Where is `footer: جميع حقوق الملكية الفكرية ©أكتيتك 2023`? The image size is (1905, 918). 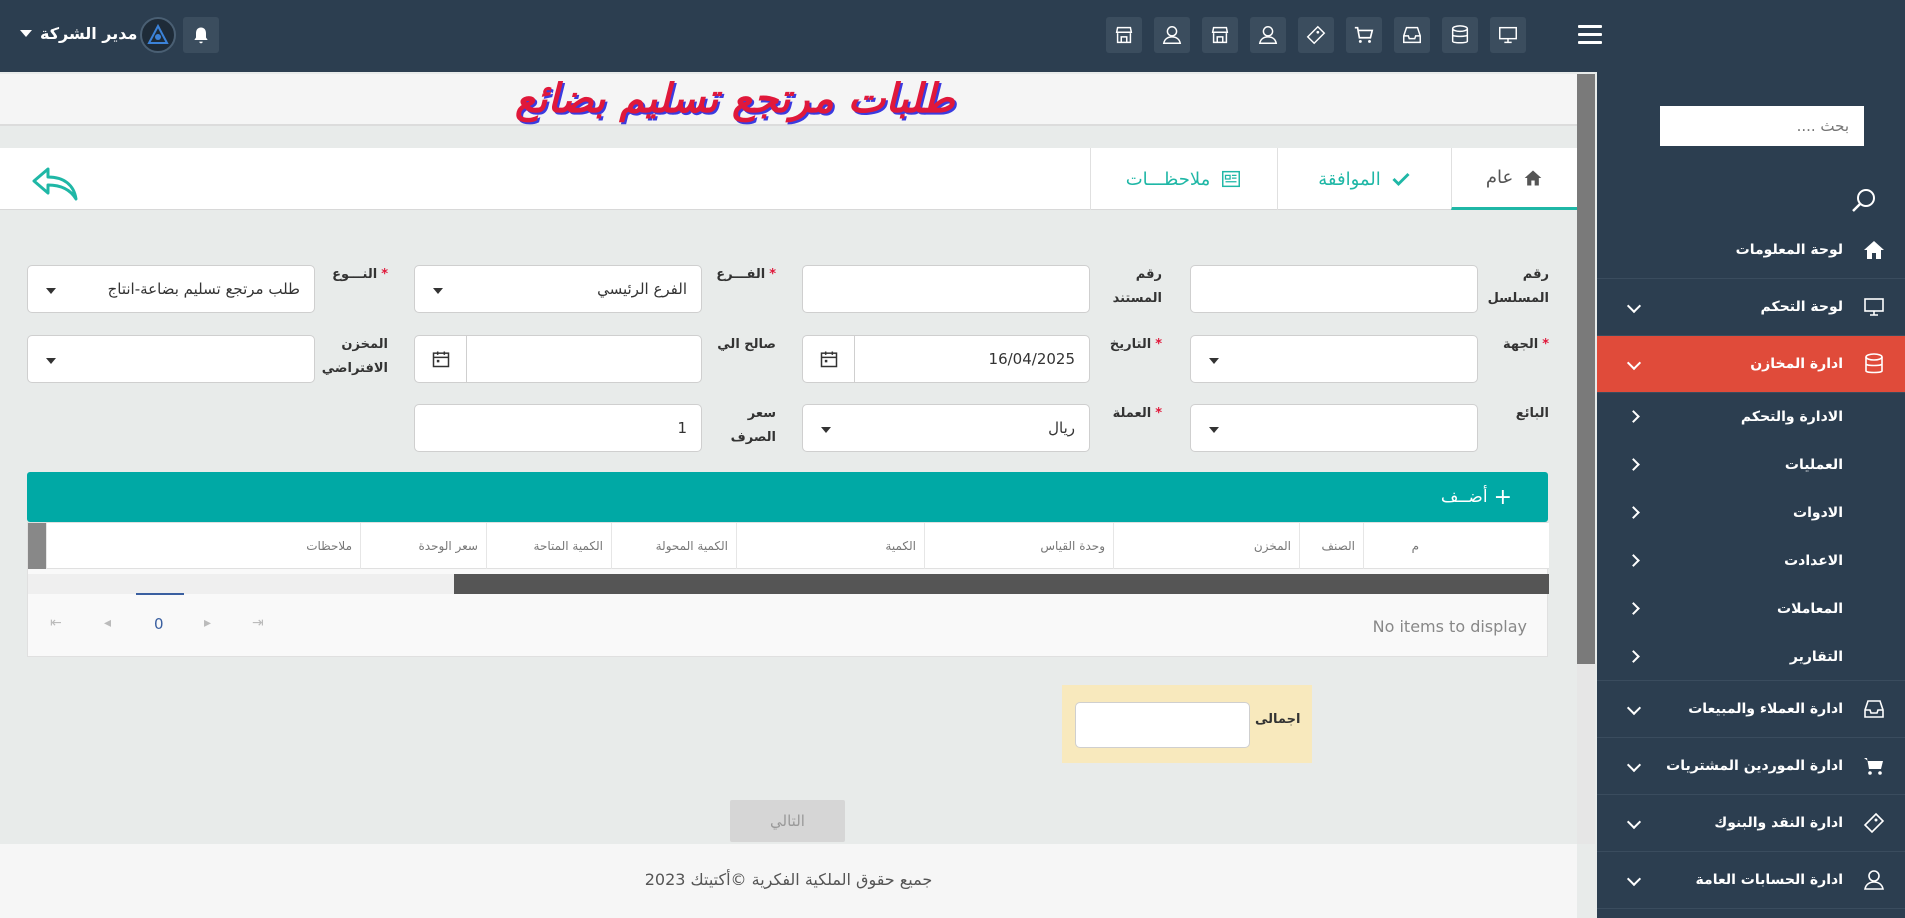
footer: جميع حقوق الملكية الفكرية ©أكتيتك 2023 is located at coordinates (788, 881).